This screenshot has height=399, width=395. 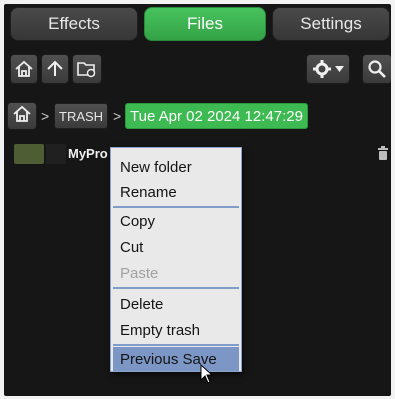 I want to click on menu-item-new-folder: New folder, so click(x=176, y=167).